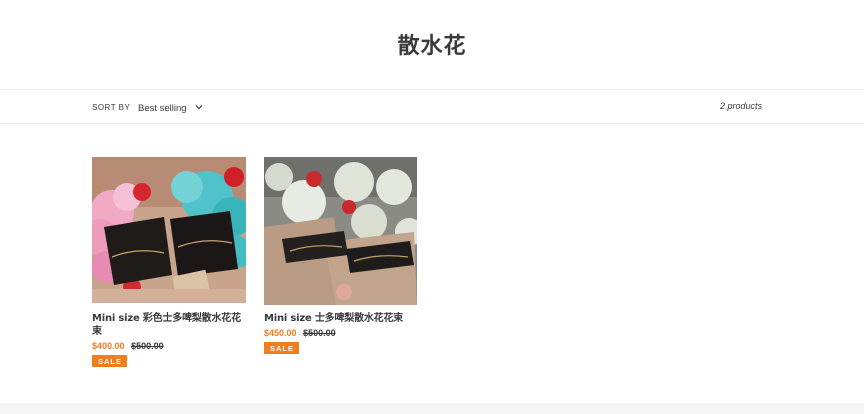 The image size is (864, 414). I want to click on product-title: Mini size 彩色士多啤梨散水花花束, so click(169, 325).